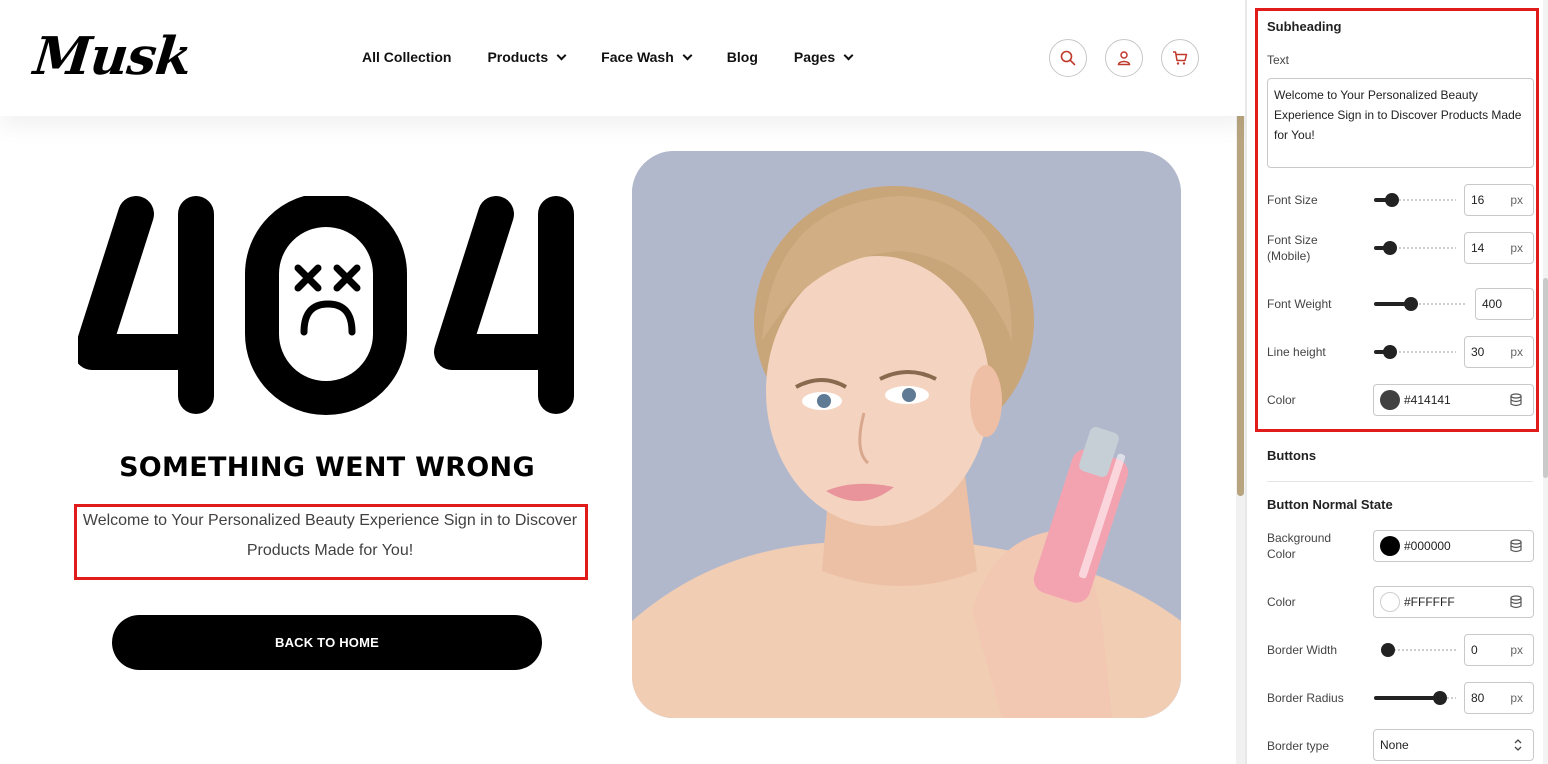 The height and width of the screenshot is (764, 1548). Describe the element at coordinates (1518, 745) in the screenshot. I see `updown-chevron-icon` at that location.